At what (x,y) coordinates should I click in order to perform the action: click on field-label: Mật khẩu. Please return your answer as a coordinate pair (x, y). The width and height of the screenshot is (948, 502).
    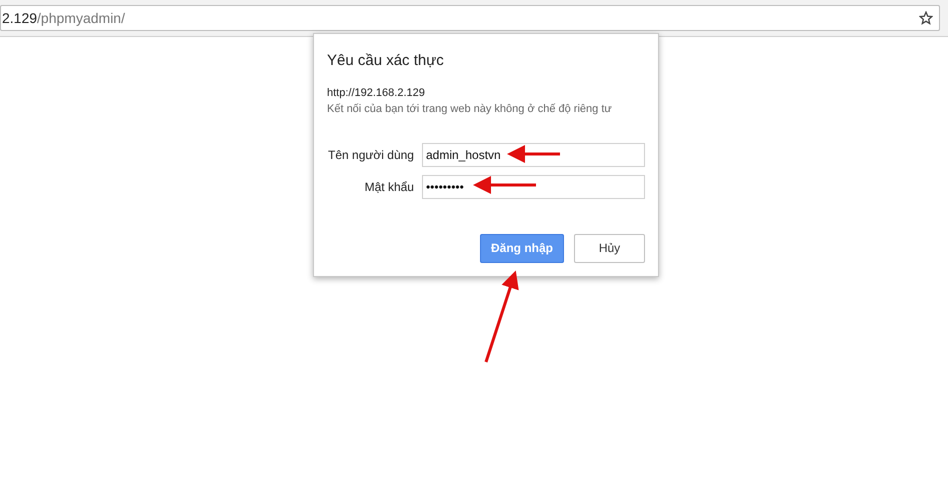
    Looking at the image, I should click on (389, 187).